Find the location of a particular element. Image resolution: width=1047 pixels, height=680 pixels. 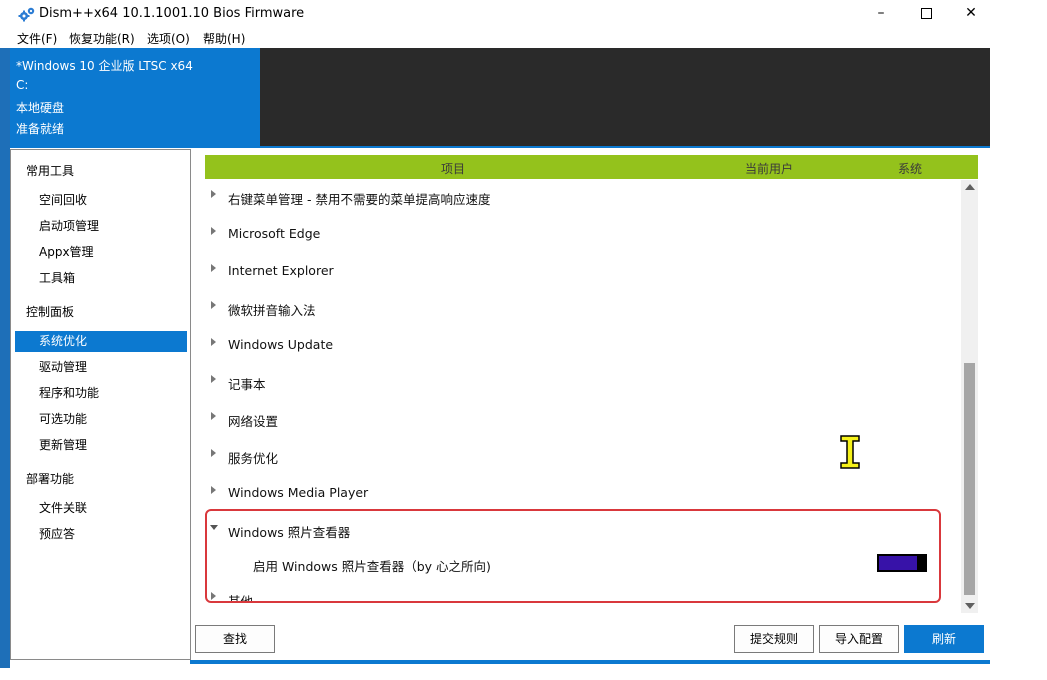

left-edge-strip is located at coordinates (5, 358).